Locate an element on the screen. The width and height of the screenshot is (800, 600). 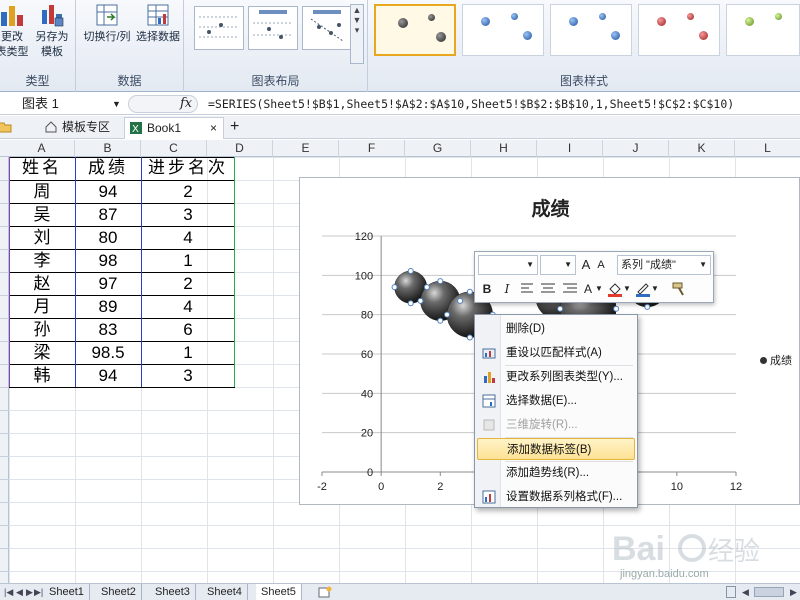
sheet-tab-sheet1: Sheet1 is located at coordinates (67, 592).